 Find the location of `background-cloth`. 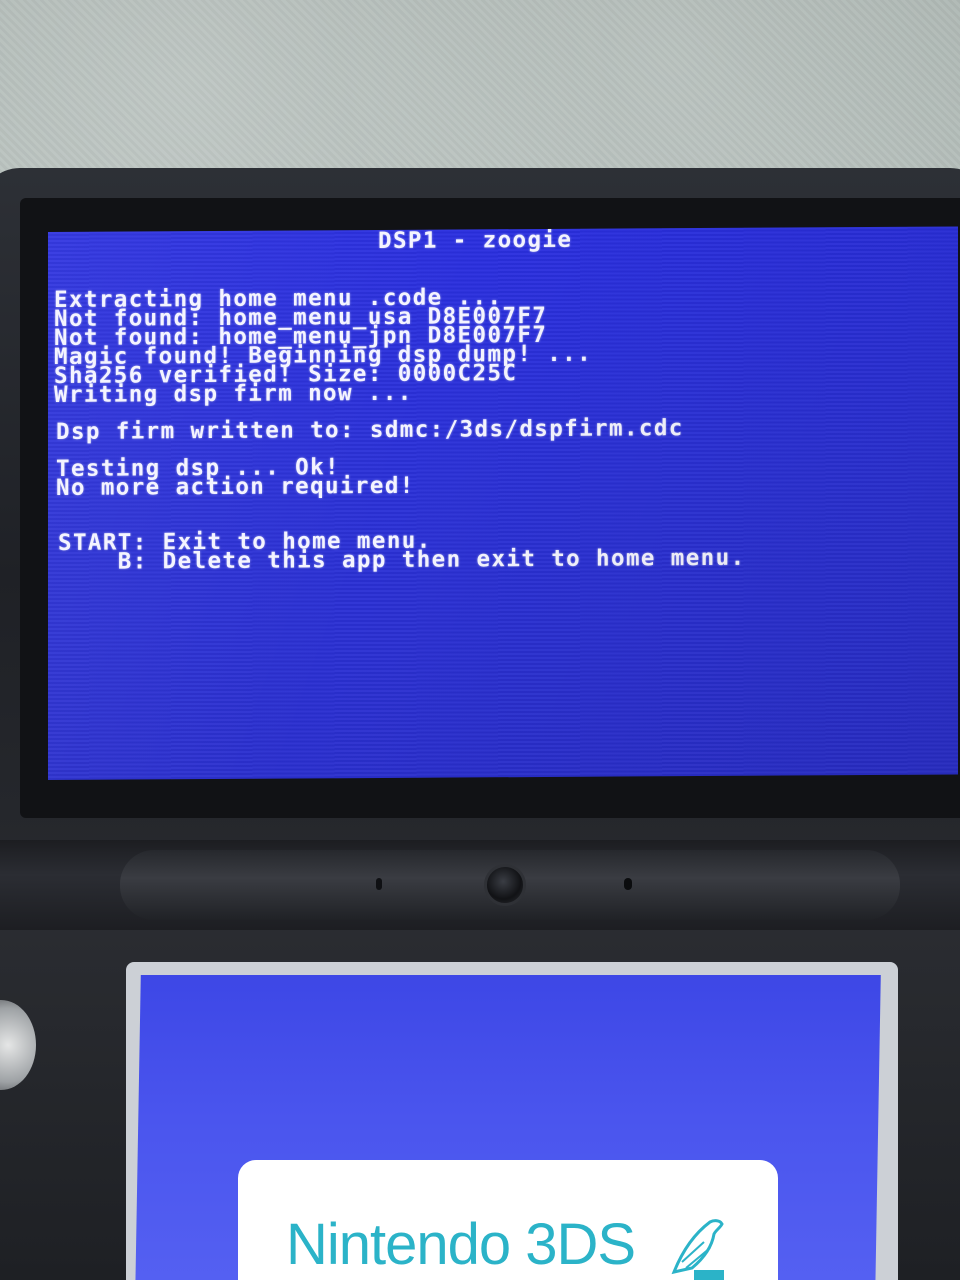

background-cloth is located at coordinates (480, 95).